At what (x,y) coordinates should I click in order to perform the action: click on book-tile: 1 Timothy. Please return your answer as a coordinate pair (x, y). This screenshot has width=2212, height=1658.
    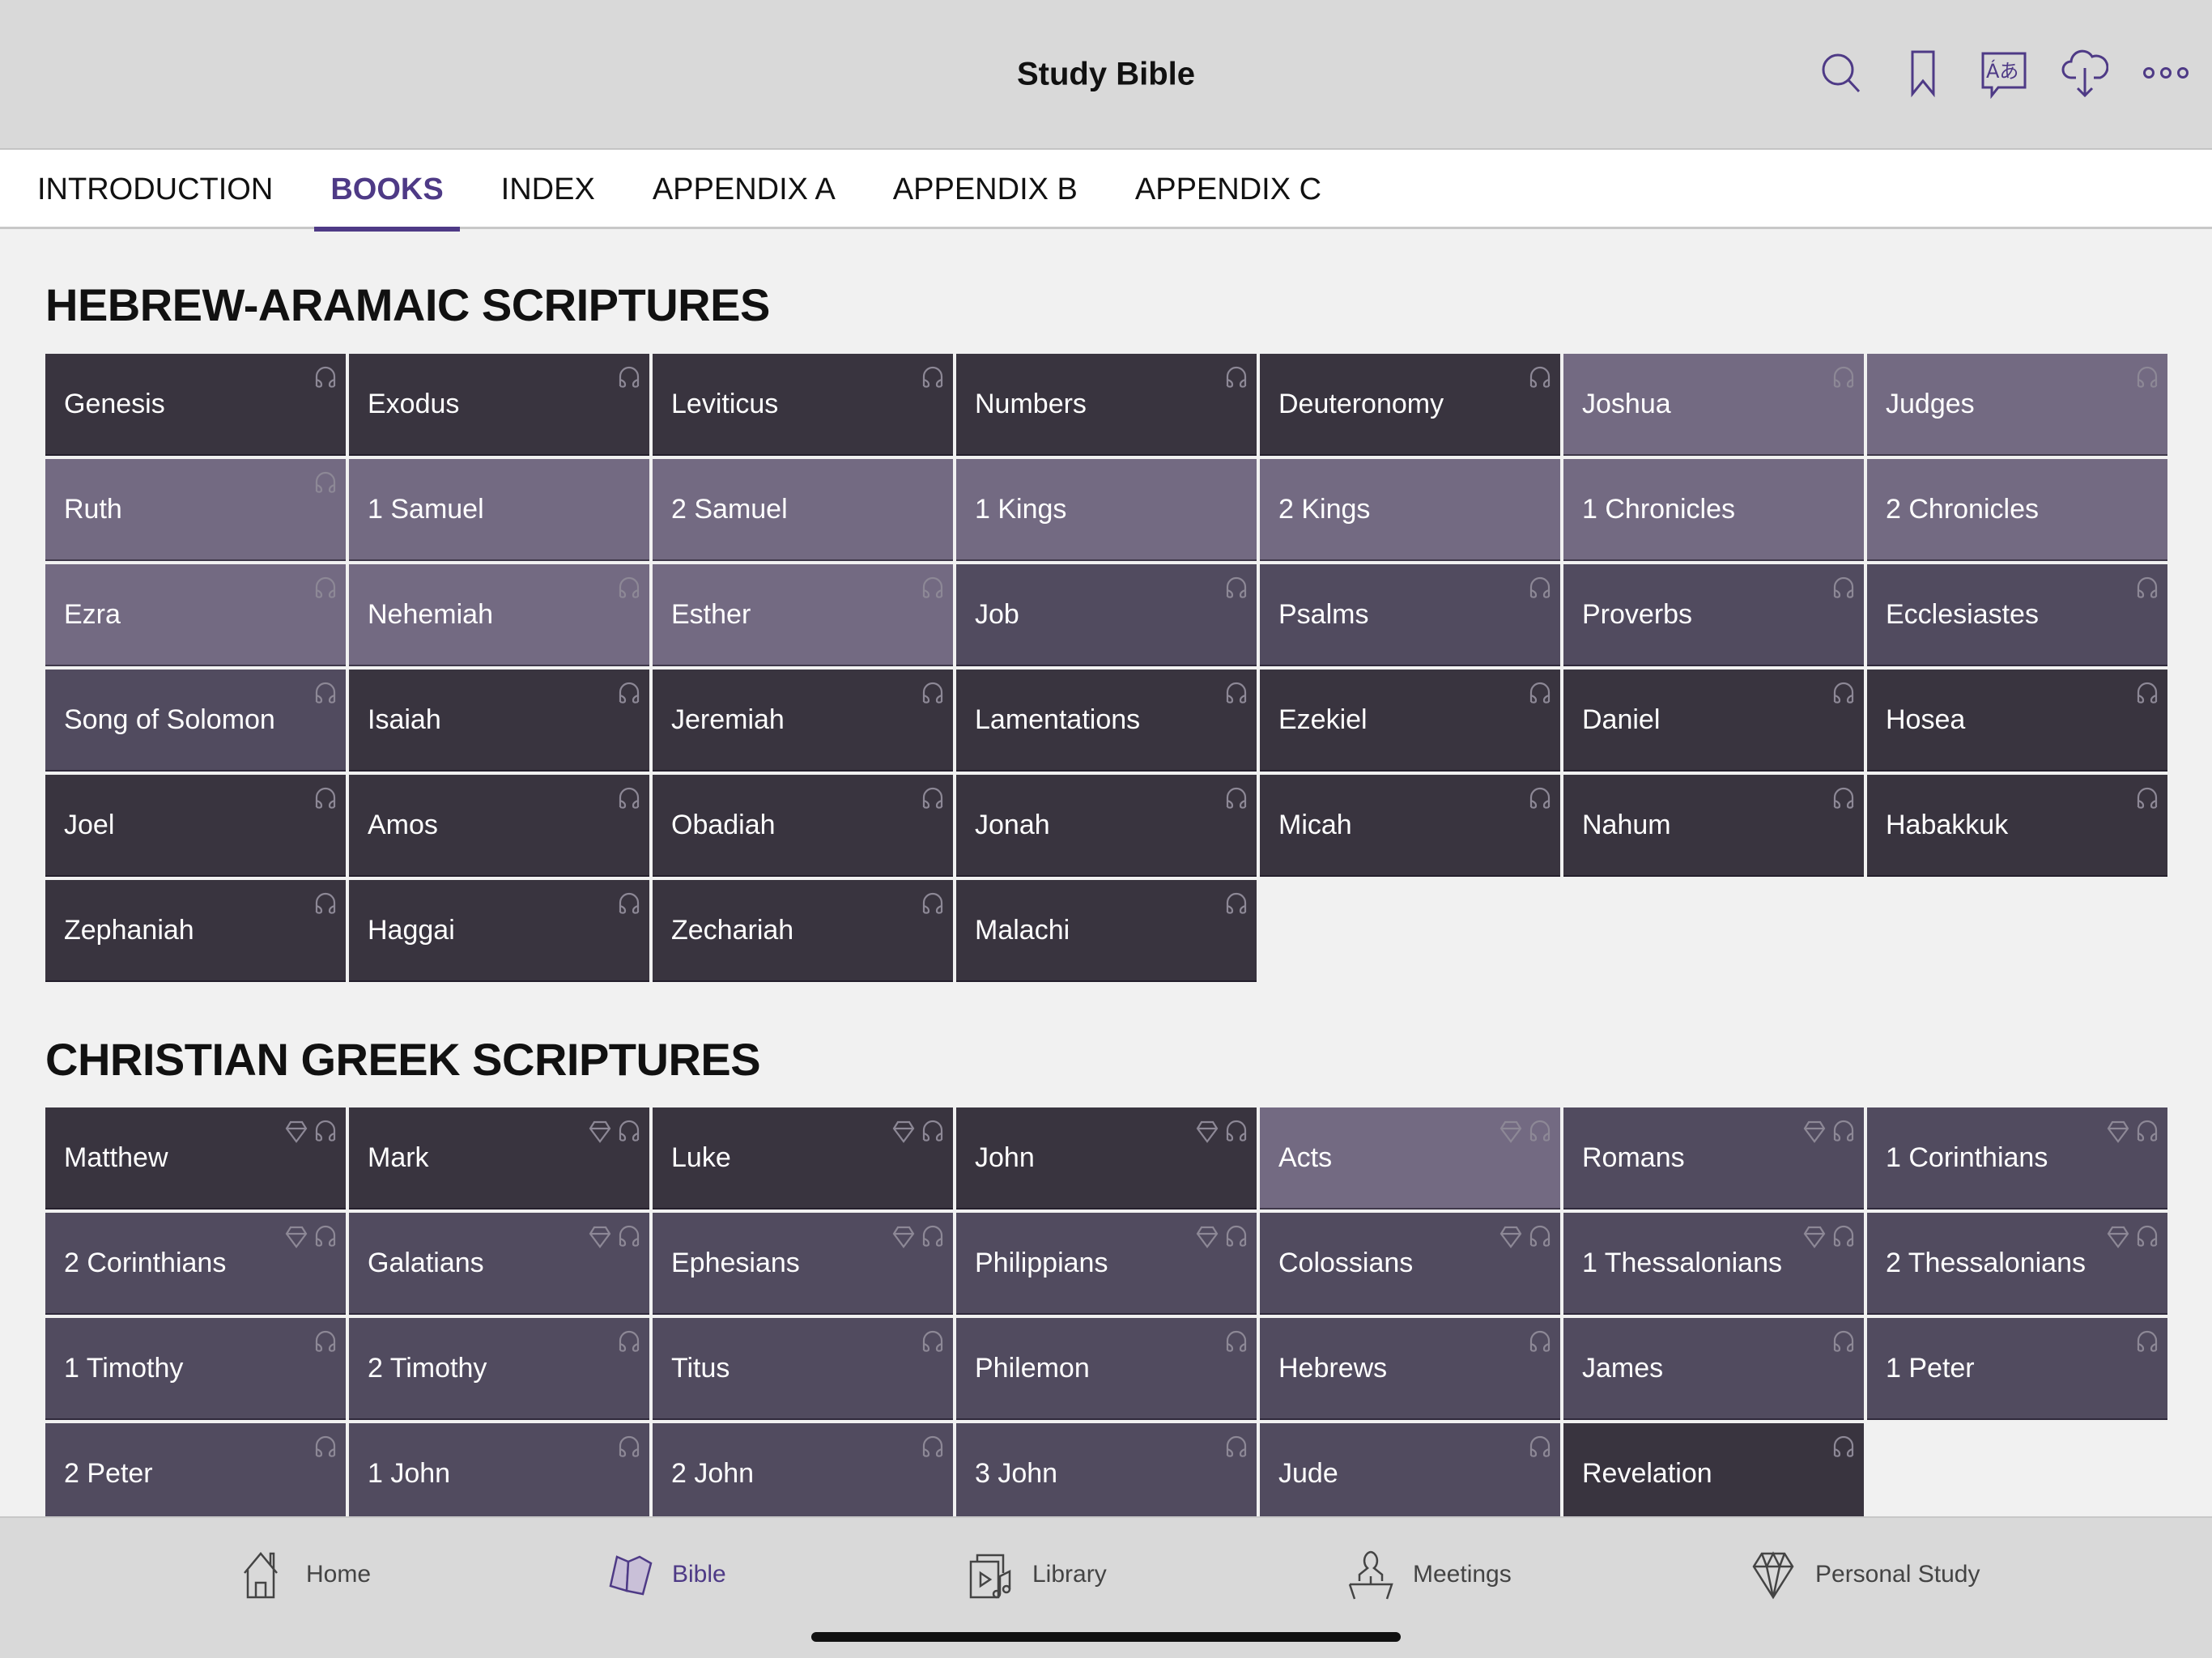
    Looking at the image, I should click on (196, 1369).